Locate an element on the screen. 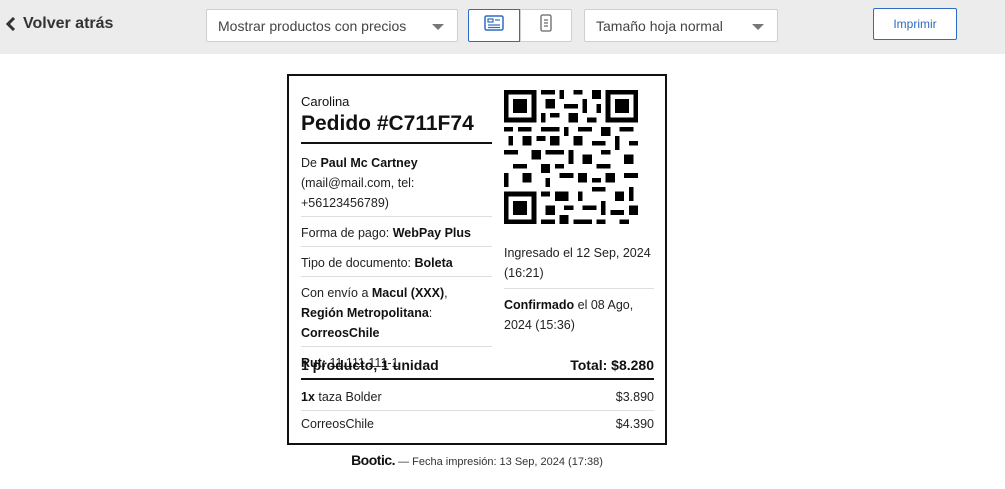  customer-contact: (mail@mail.com, tel: +56123456789) is located at coordinates (358, 193).